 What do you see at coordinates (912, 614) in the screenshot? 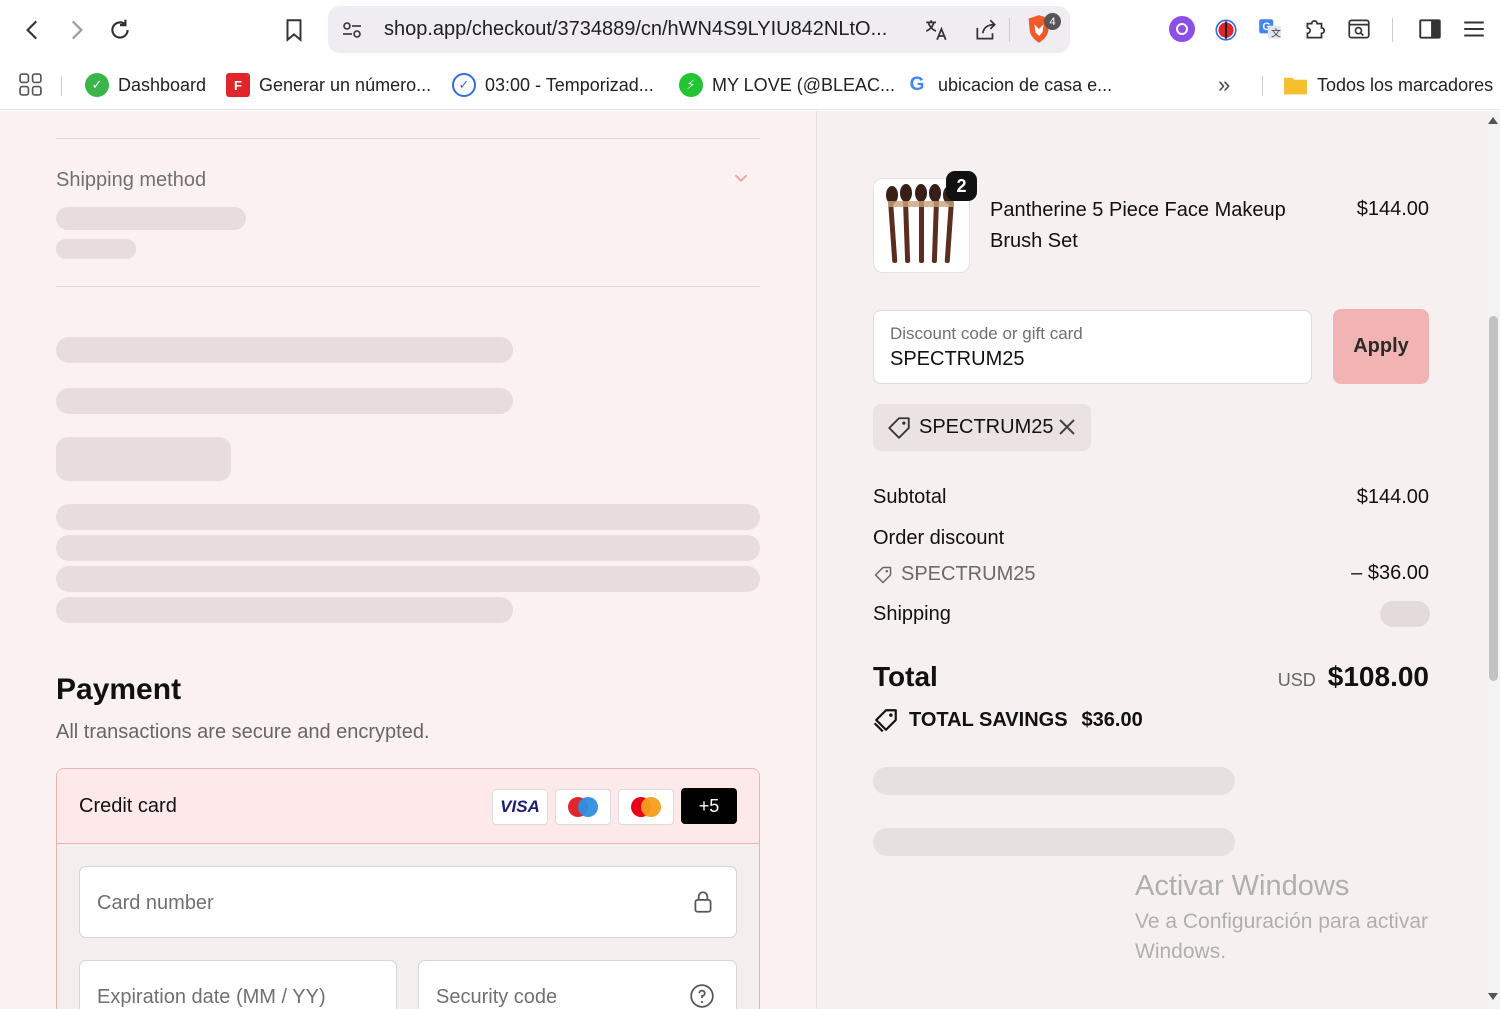
I see `shipping-label: Shipping` at bounding box center [912, 614].